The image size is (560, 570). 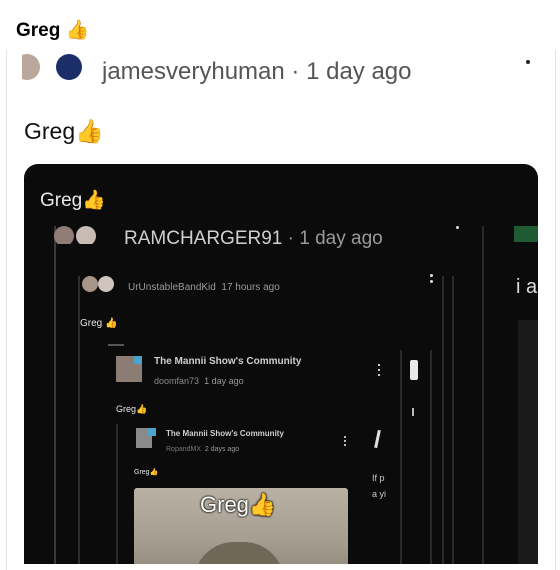 What do you see at coordinates (239, 553) in the screenshot?
I see `meme-figure` at bounding box center [239, 553].